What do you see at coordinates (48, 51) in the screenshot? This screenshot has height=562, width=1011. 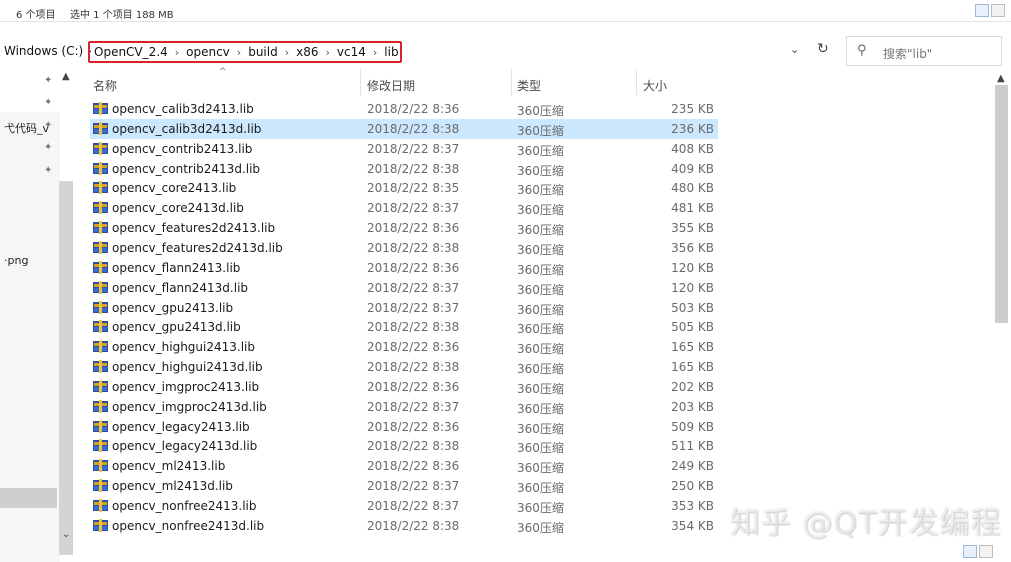 I see `breadcrumb-root: Windows (C:) ›` at bounding box center [48, 51].